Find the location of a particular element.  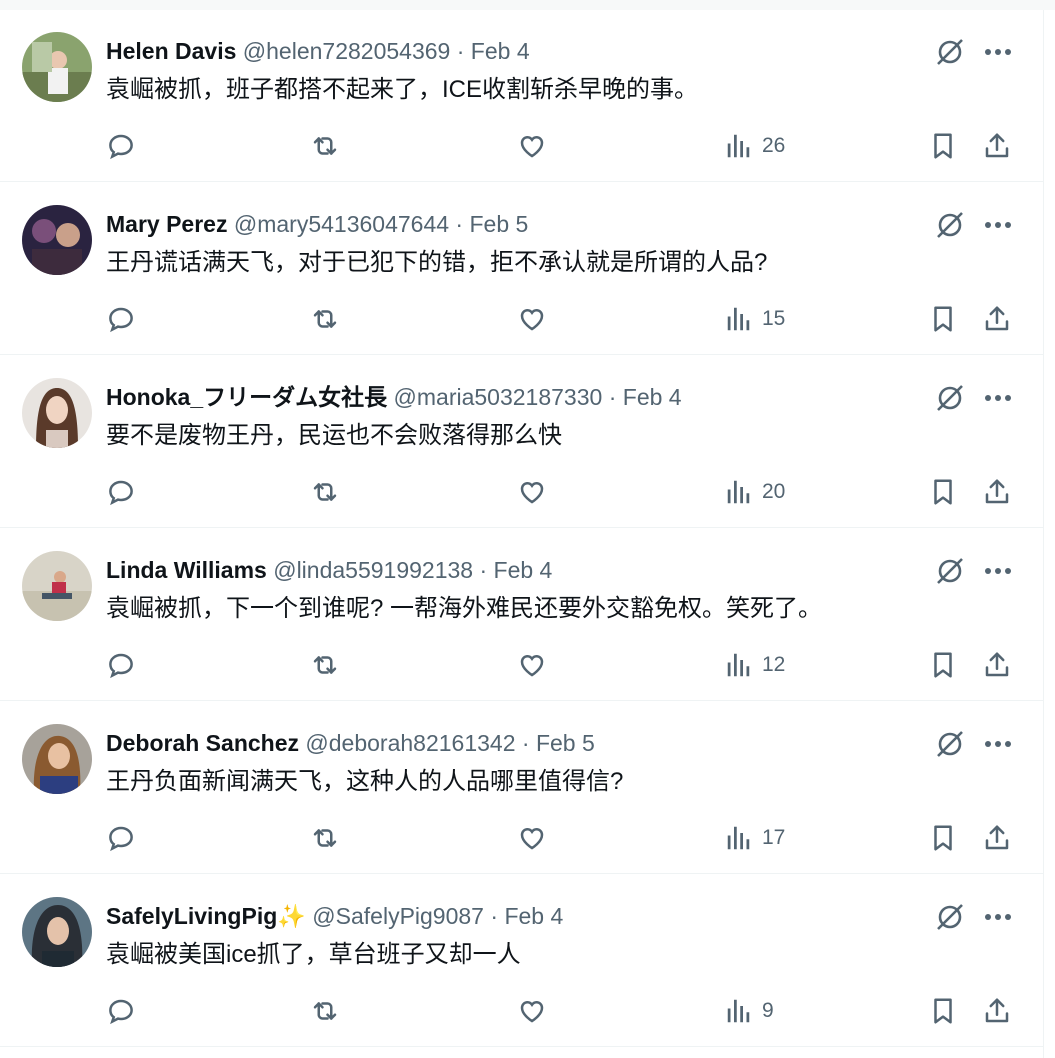

author-handle: @linda5591992138 is located at coordinates (373, 570).